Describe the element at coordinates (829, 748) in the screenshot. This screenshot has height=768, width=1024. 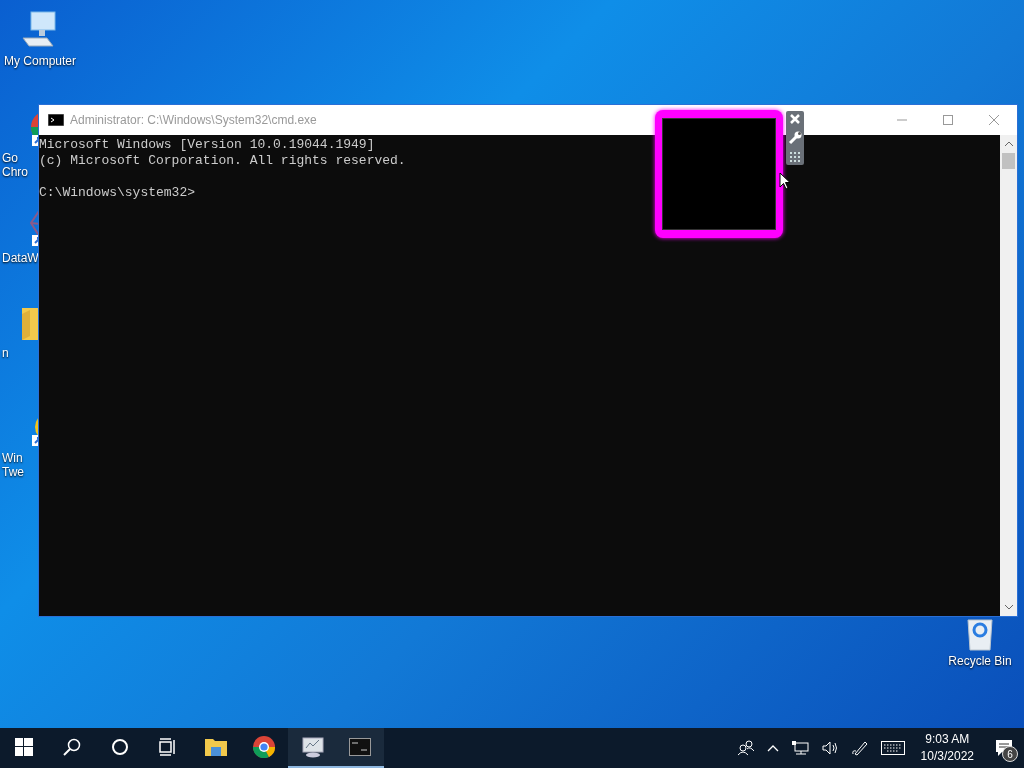
I see `speaker-icon` at that location.